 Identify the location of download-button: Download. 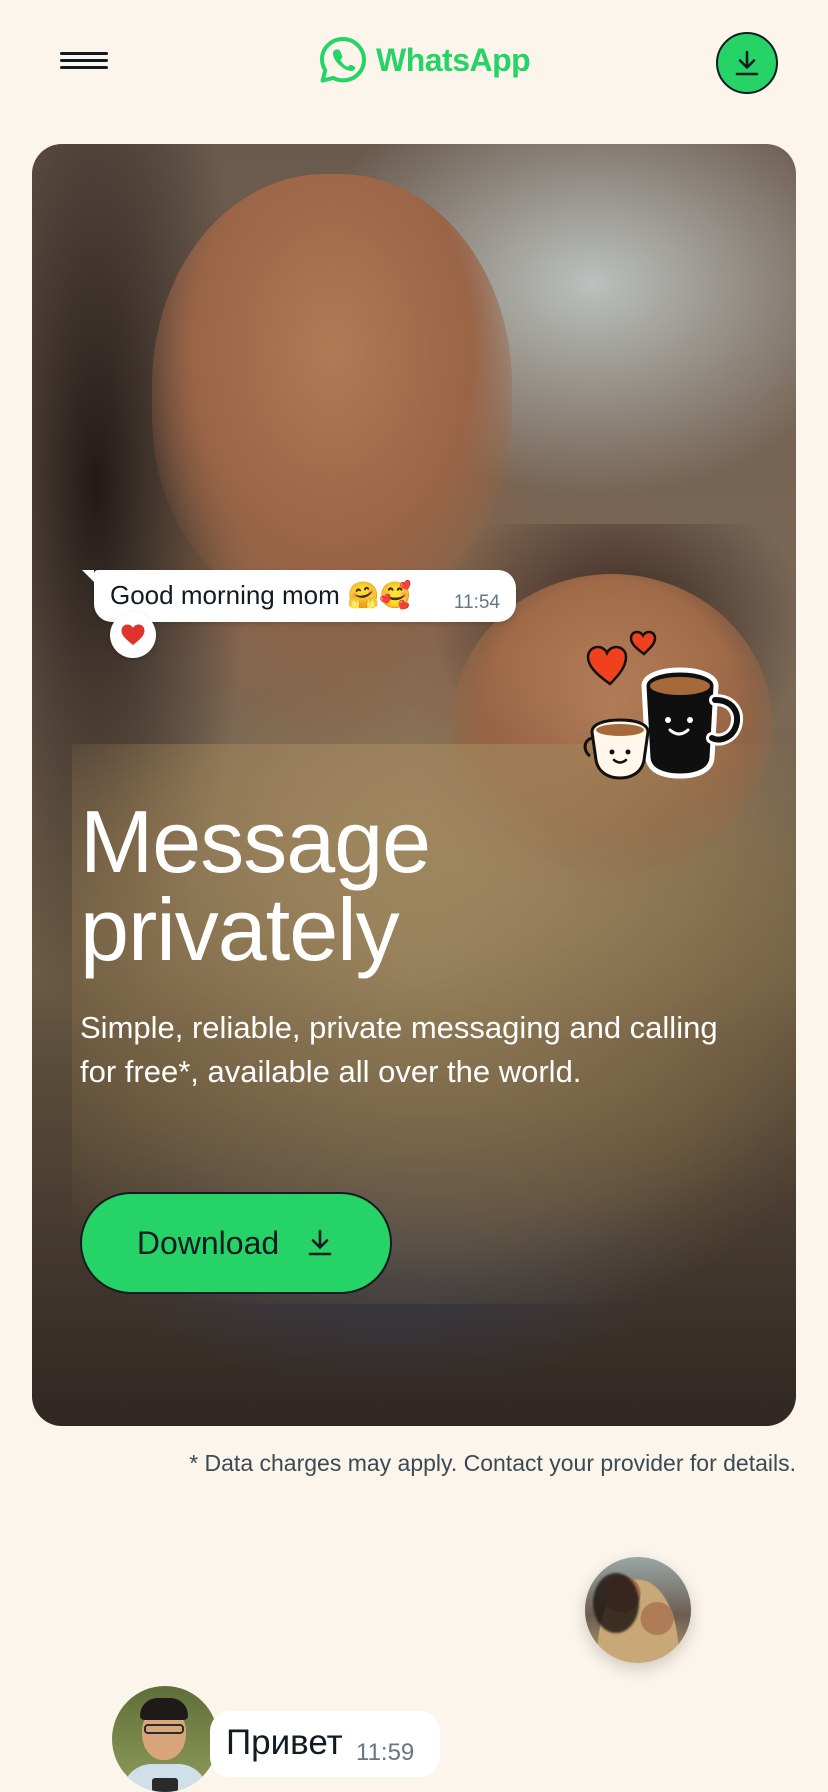
(236, 1243).